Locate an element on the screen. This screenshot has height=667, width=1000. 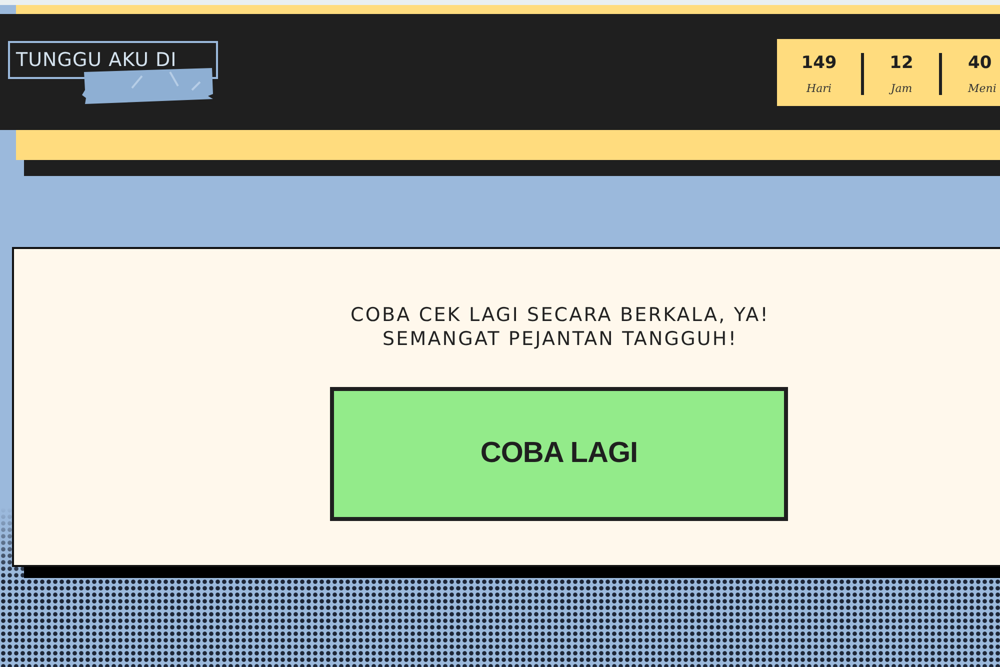
countdown-value: 12 is located at coordinates (902, 62).